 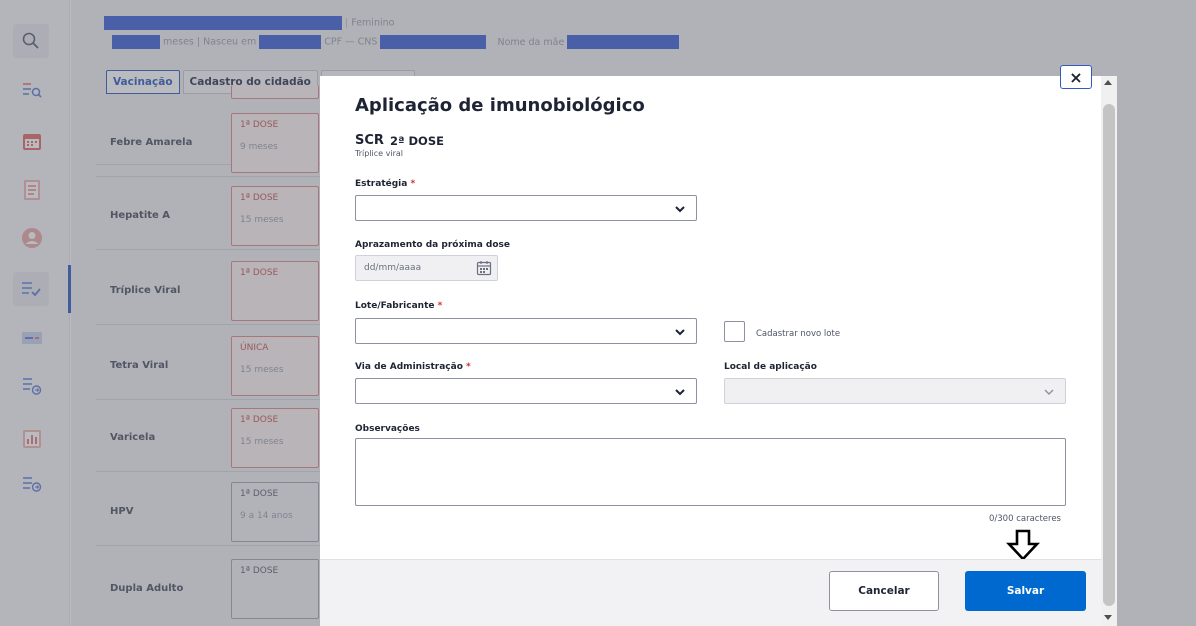 What do you see at coordinates (1108, 82) in the screenshot?
I see `scroll-up-arrow` at bounding box center [1108, 82].